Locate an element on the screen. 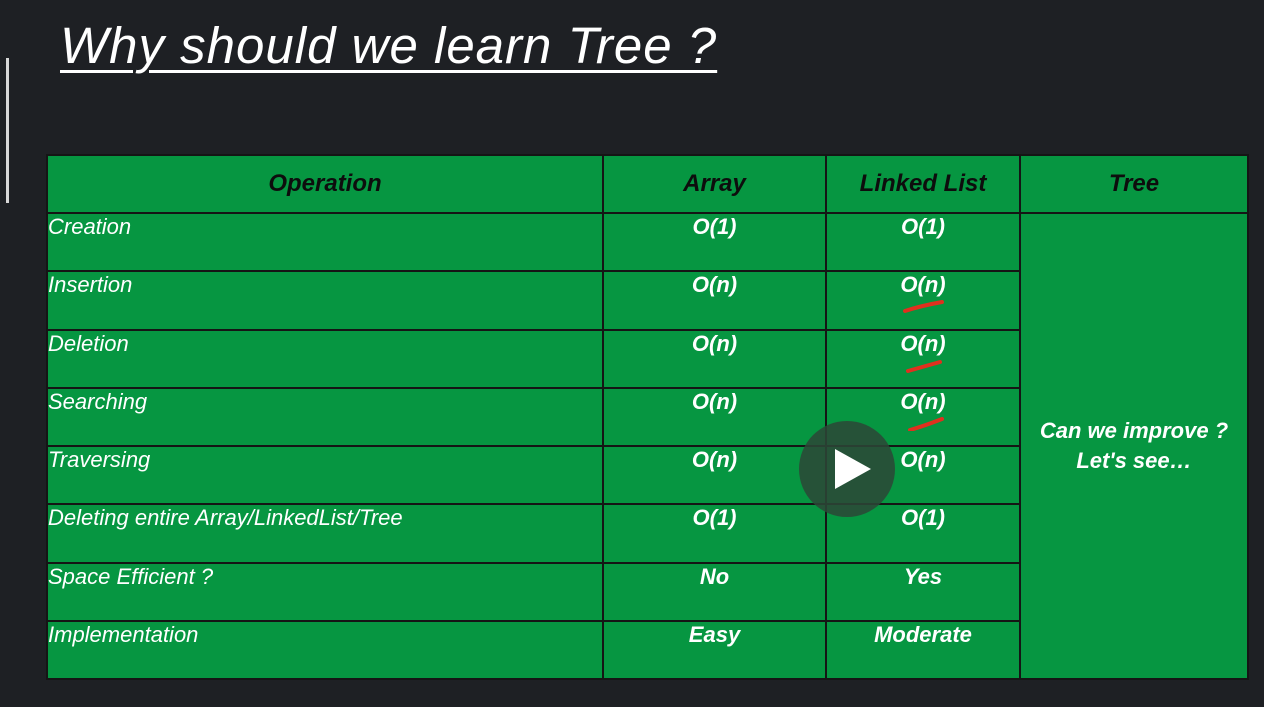 This screenshot has width=1264, height=707. operation-cell: Creation is located at coordinates (325, 242).